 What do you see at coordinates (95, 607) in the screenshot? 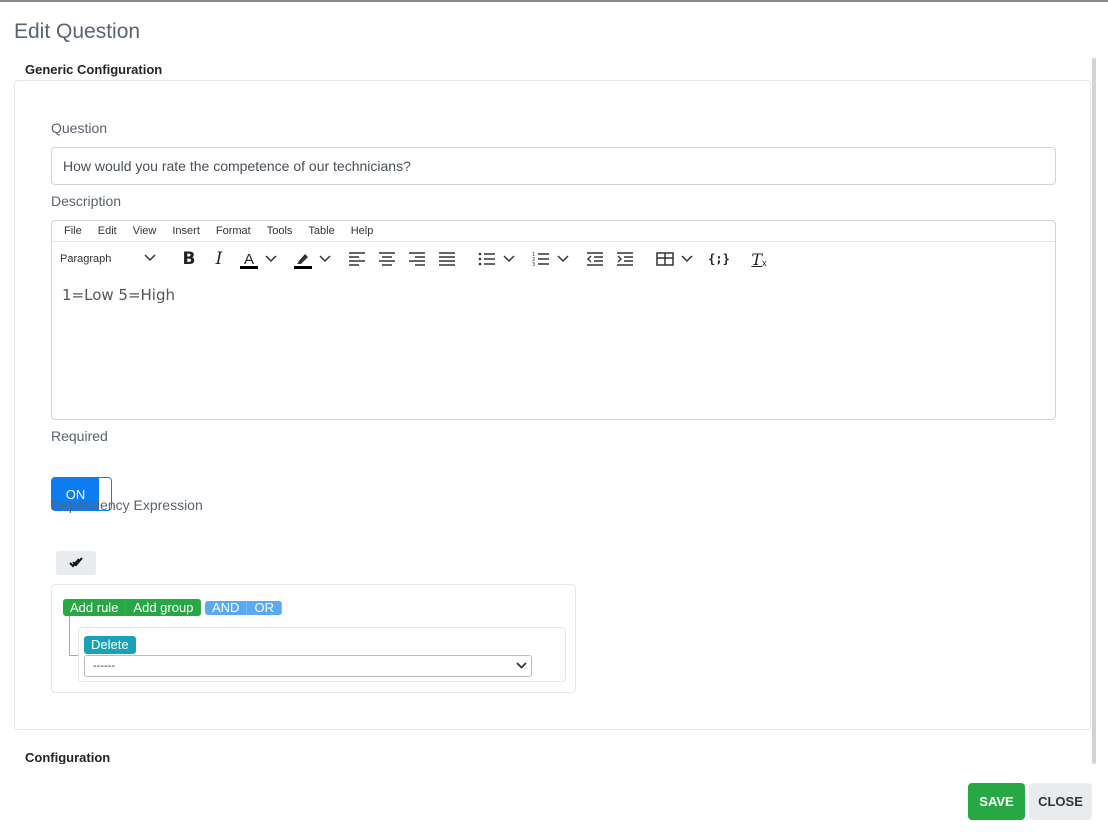
I see `add-rule-button: Add rule` at bounding box center [95, 607].